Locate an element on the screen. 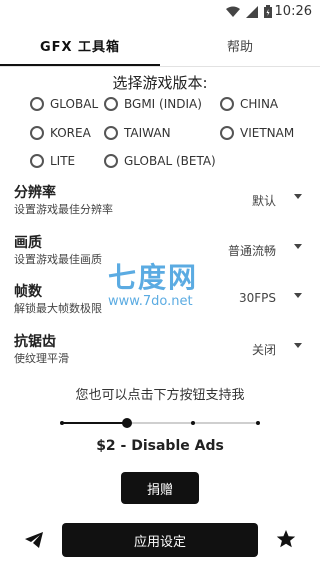 This screenshot has height=569, width=320. setting-antialiasing: 抗锯齿 使纹理平滑 关闭 is located at coordinates (160, 353).